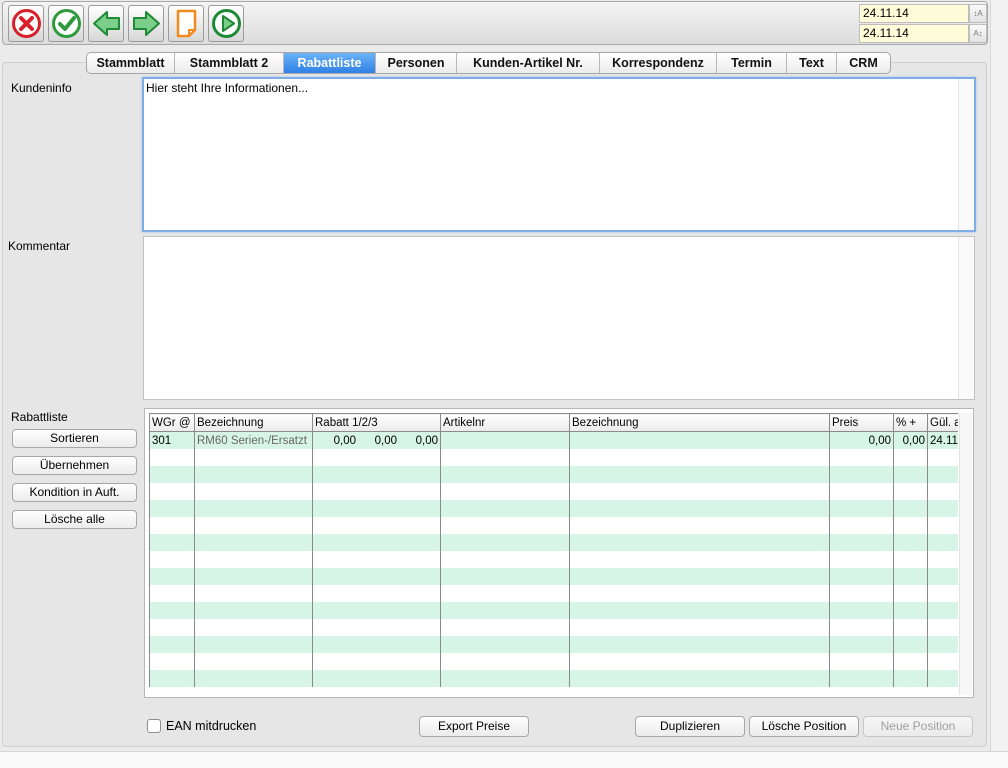 The height and width of the screenshot is (768, 1008). Describe the element at coordinates (861, 422) in the screenshot. I see `column-header-preis: Preis` at that location.